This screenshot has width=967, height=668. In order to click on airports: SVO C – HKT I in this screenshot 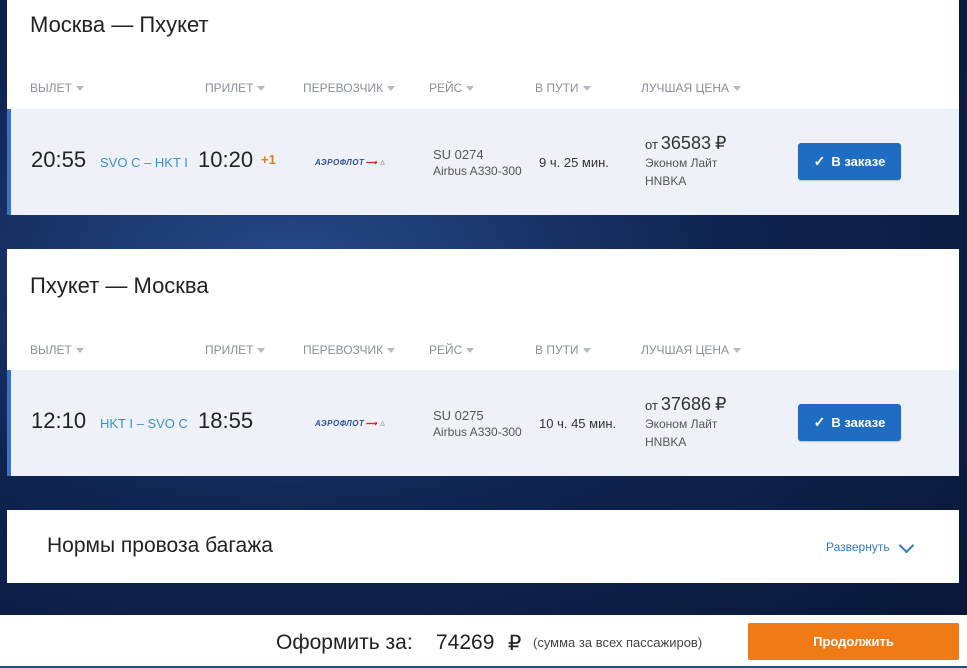, I will do `click(144, 162)`.